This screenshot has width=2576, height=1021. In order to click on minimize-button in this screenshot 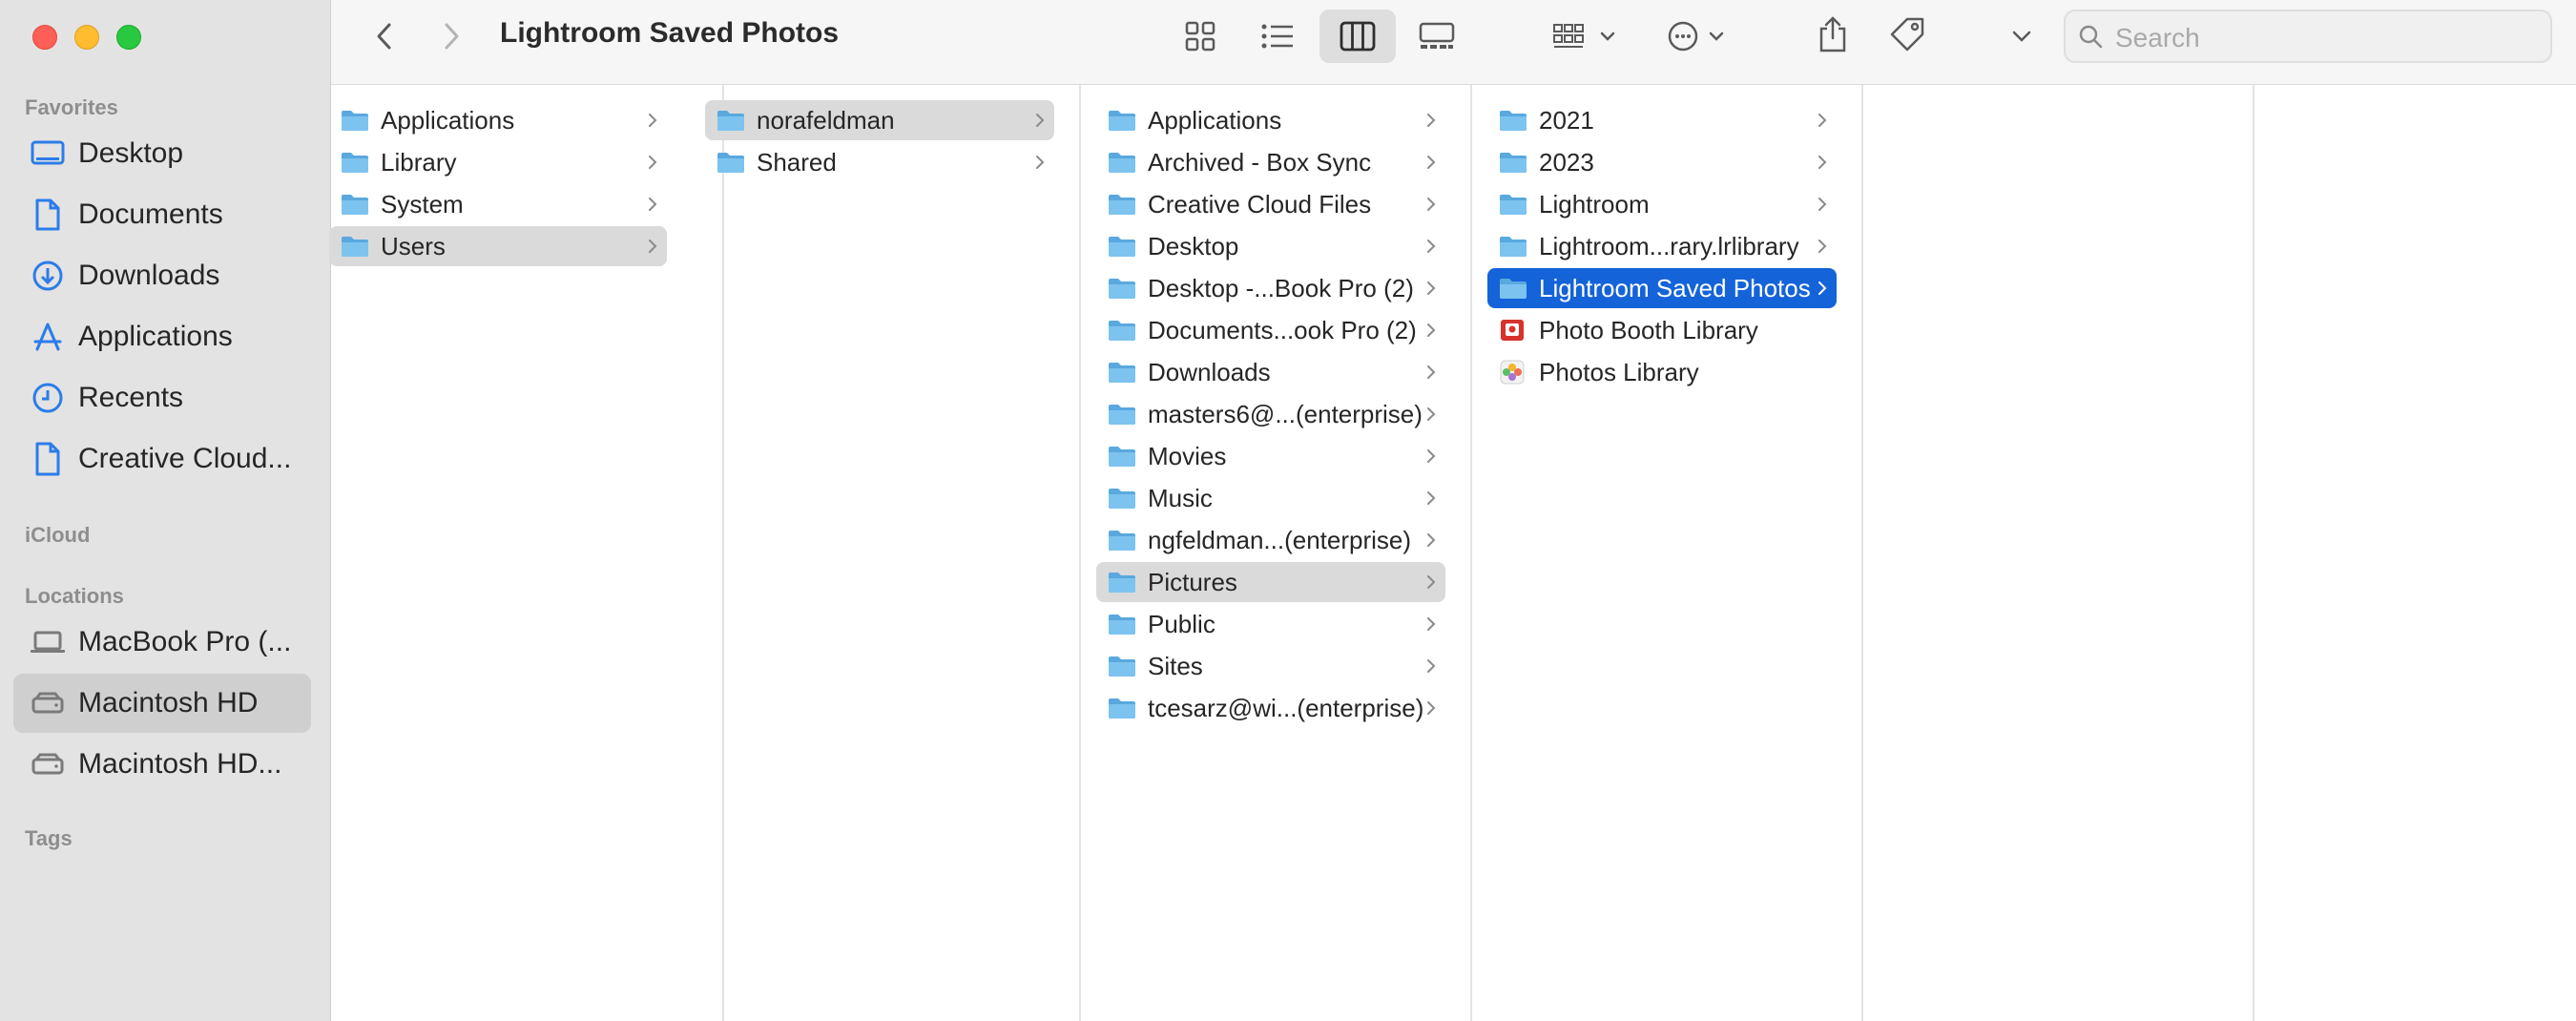, I will do `click(86, 38)`.